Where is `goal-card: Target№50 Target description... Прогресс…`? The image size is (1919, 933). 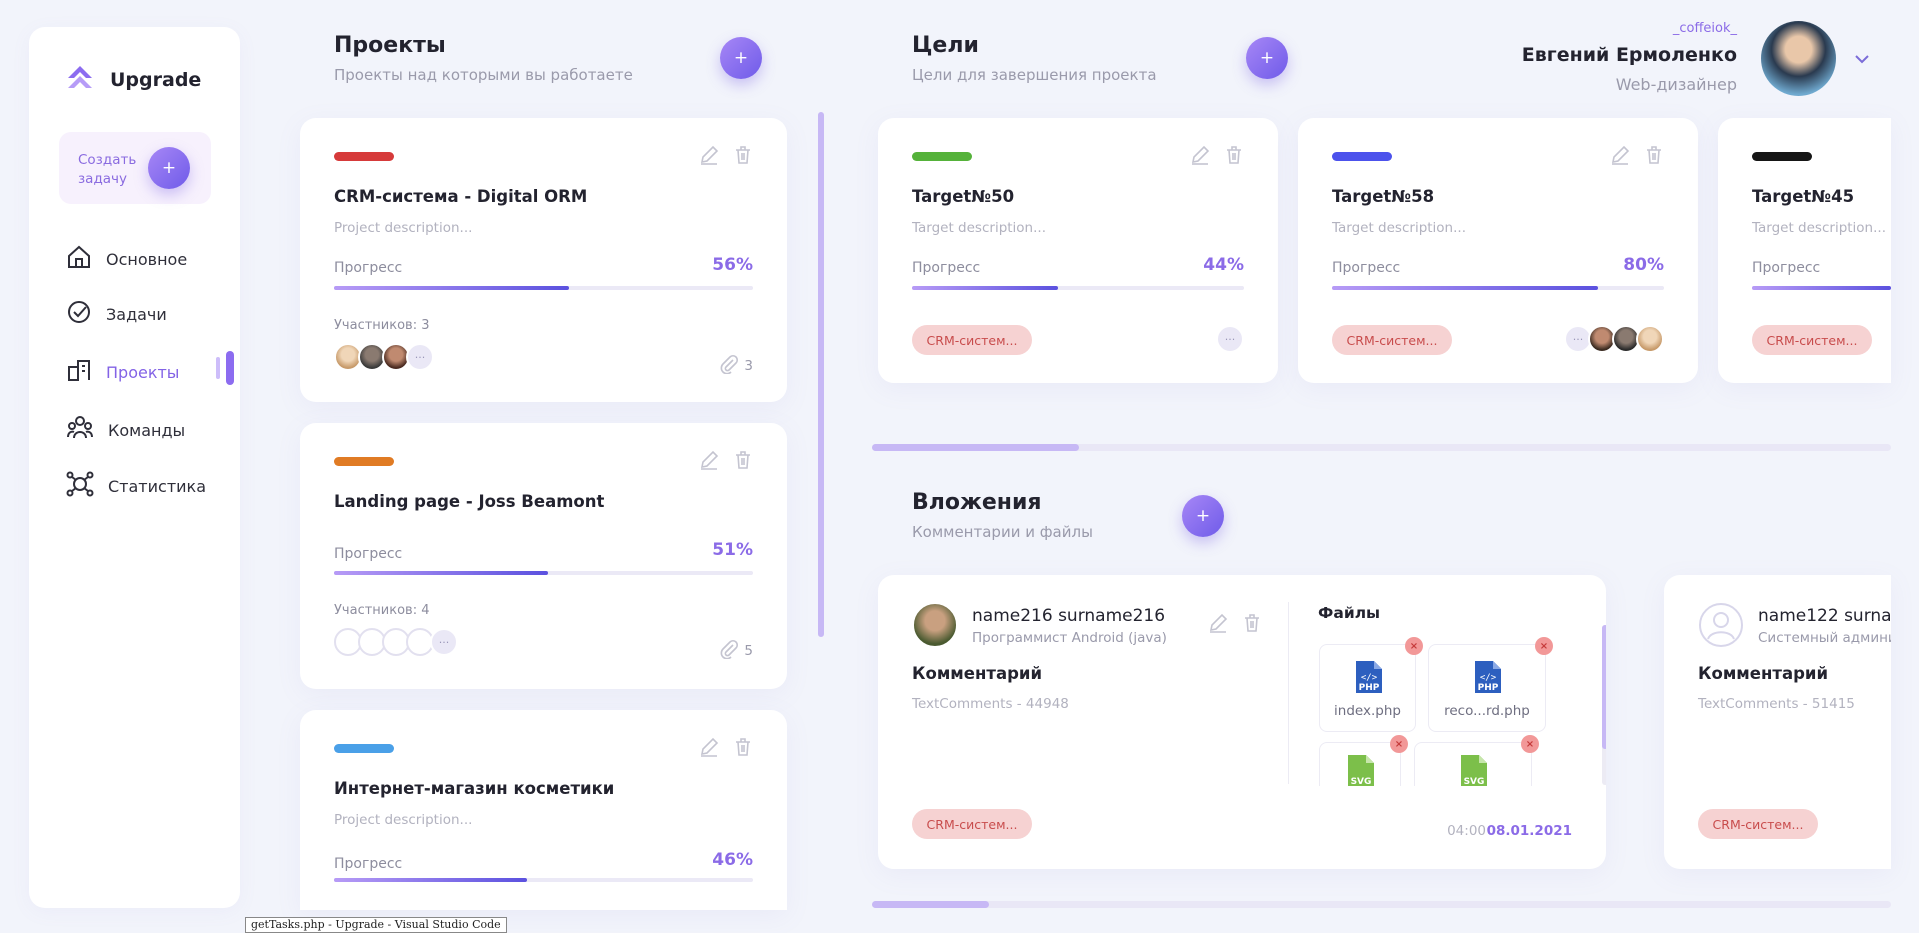 goal-card: Target№50 Target description... Прогресс… is located at coordinates (1078, 250).